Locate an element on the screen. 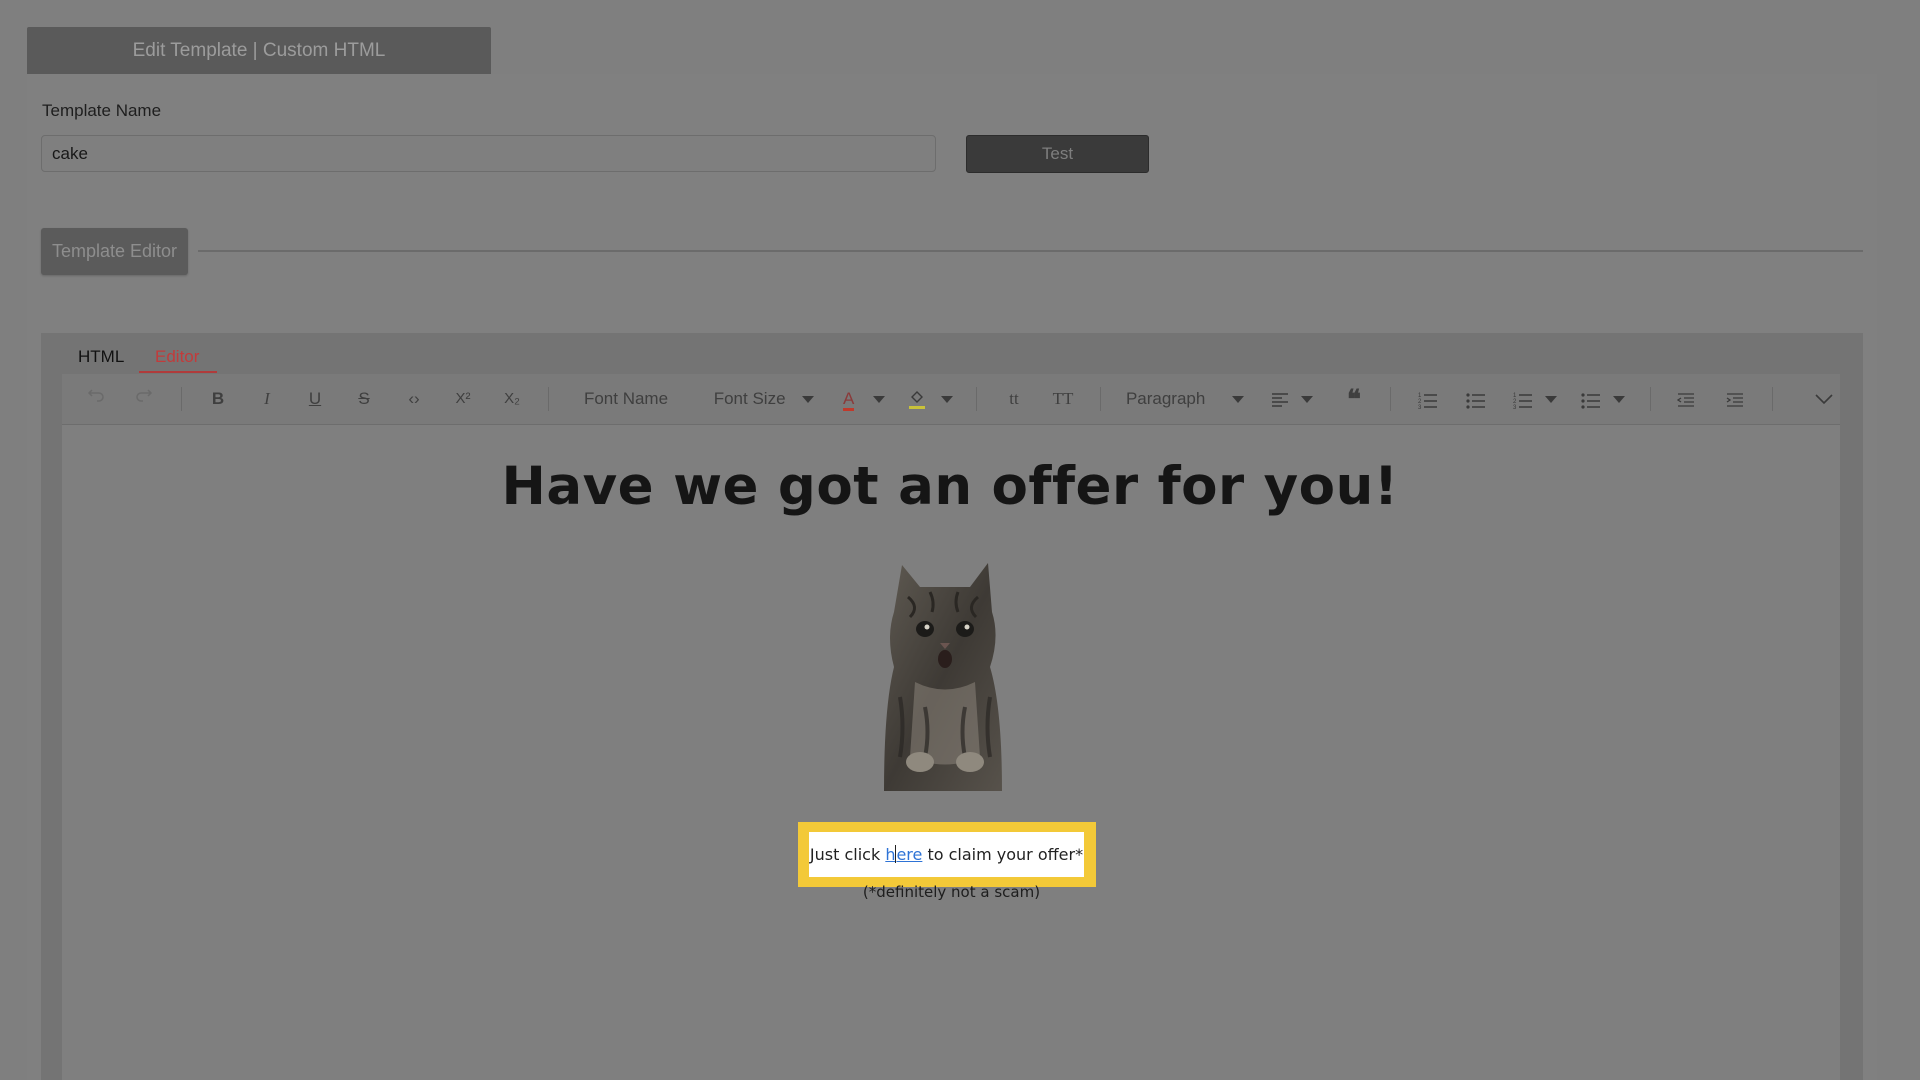  undo-icon is located at coordinates (96, 399).